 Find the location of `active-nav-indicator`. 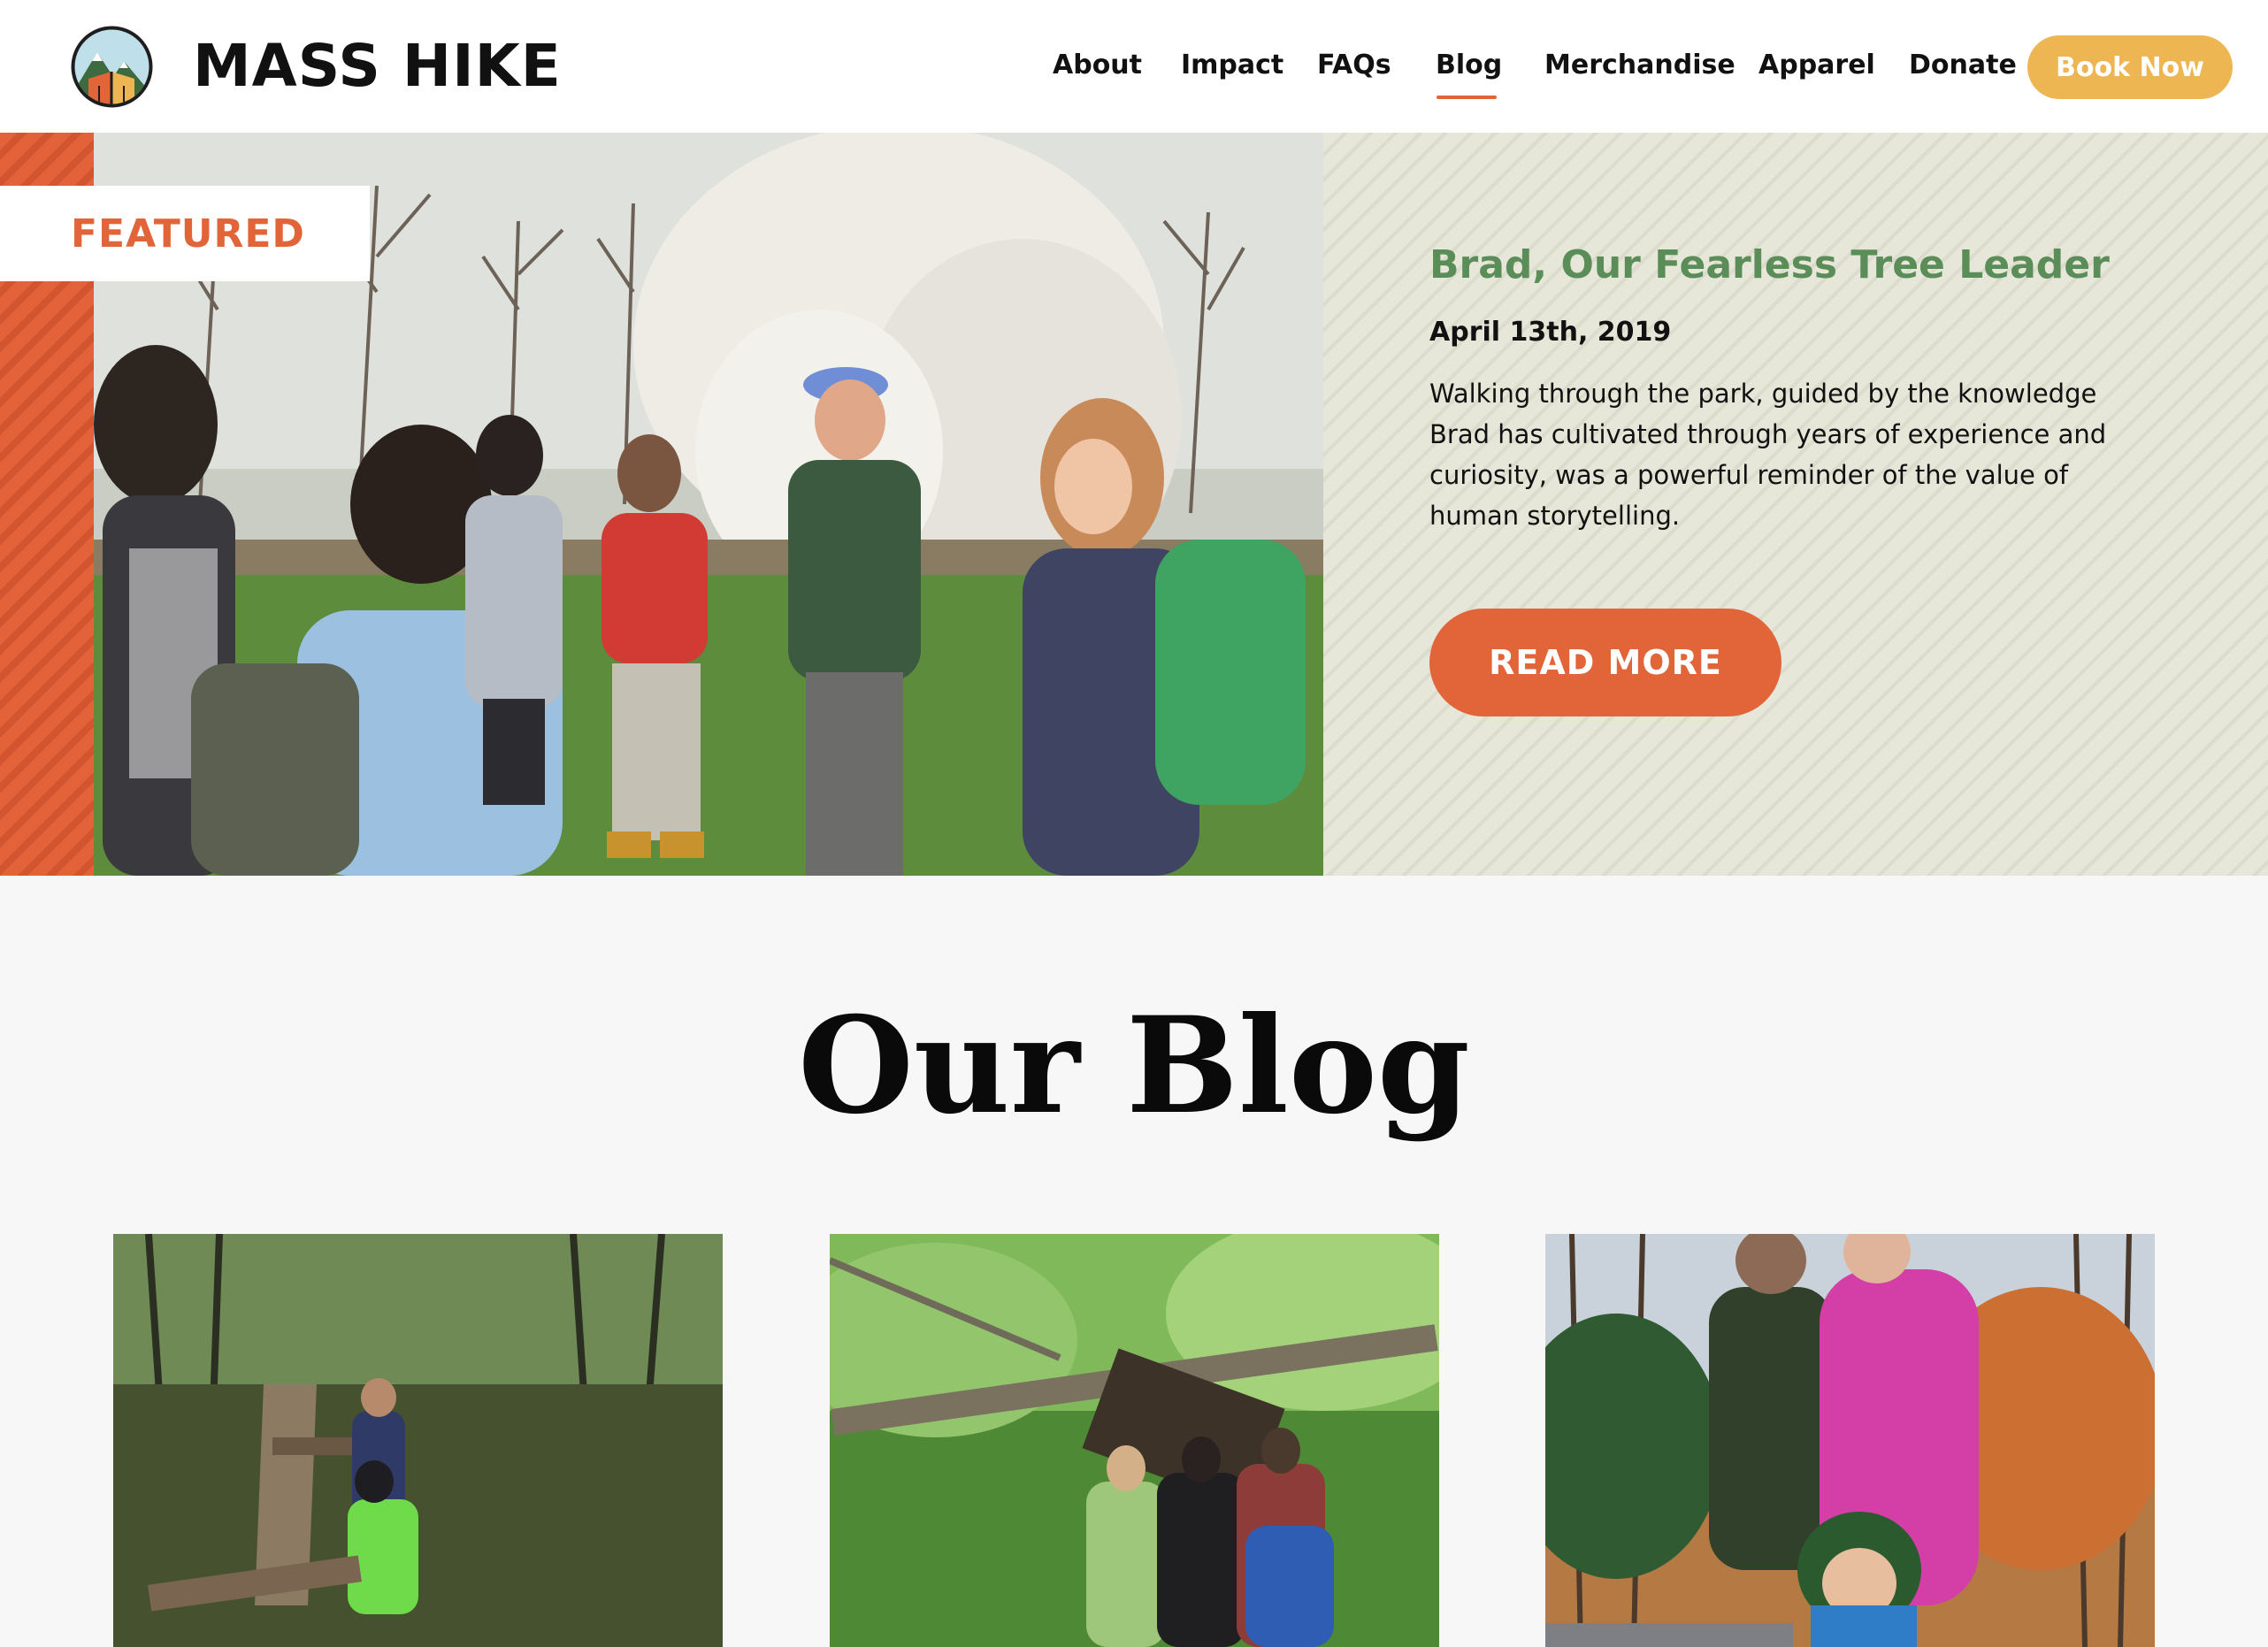

active-nav-indicator is located at coordinates (1467, 98).